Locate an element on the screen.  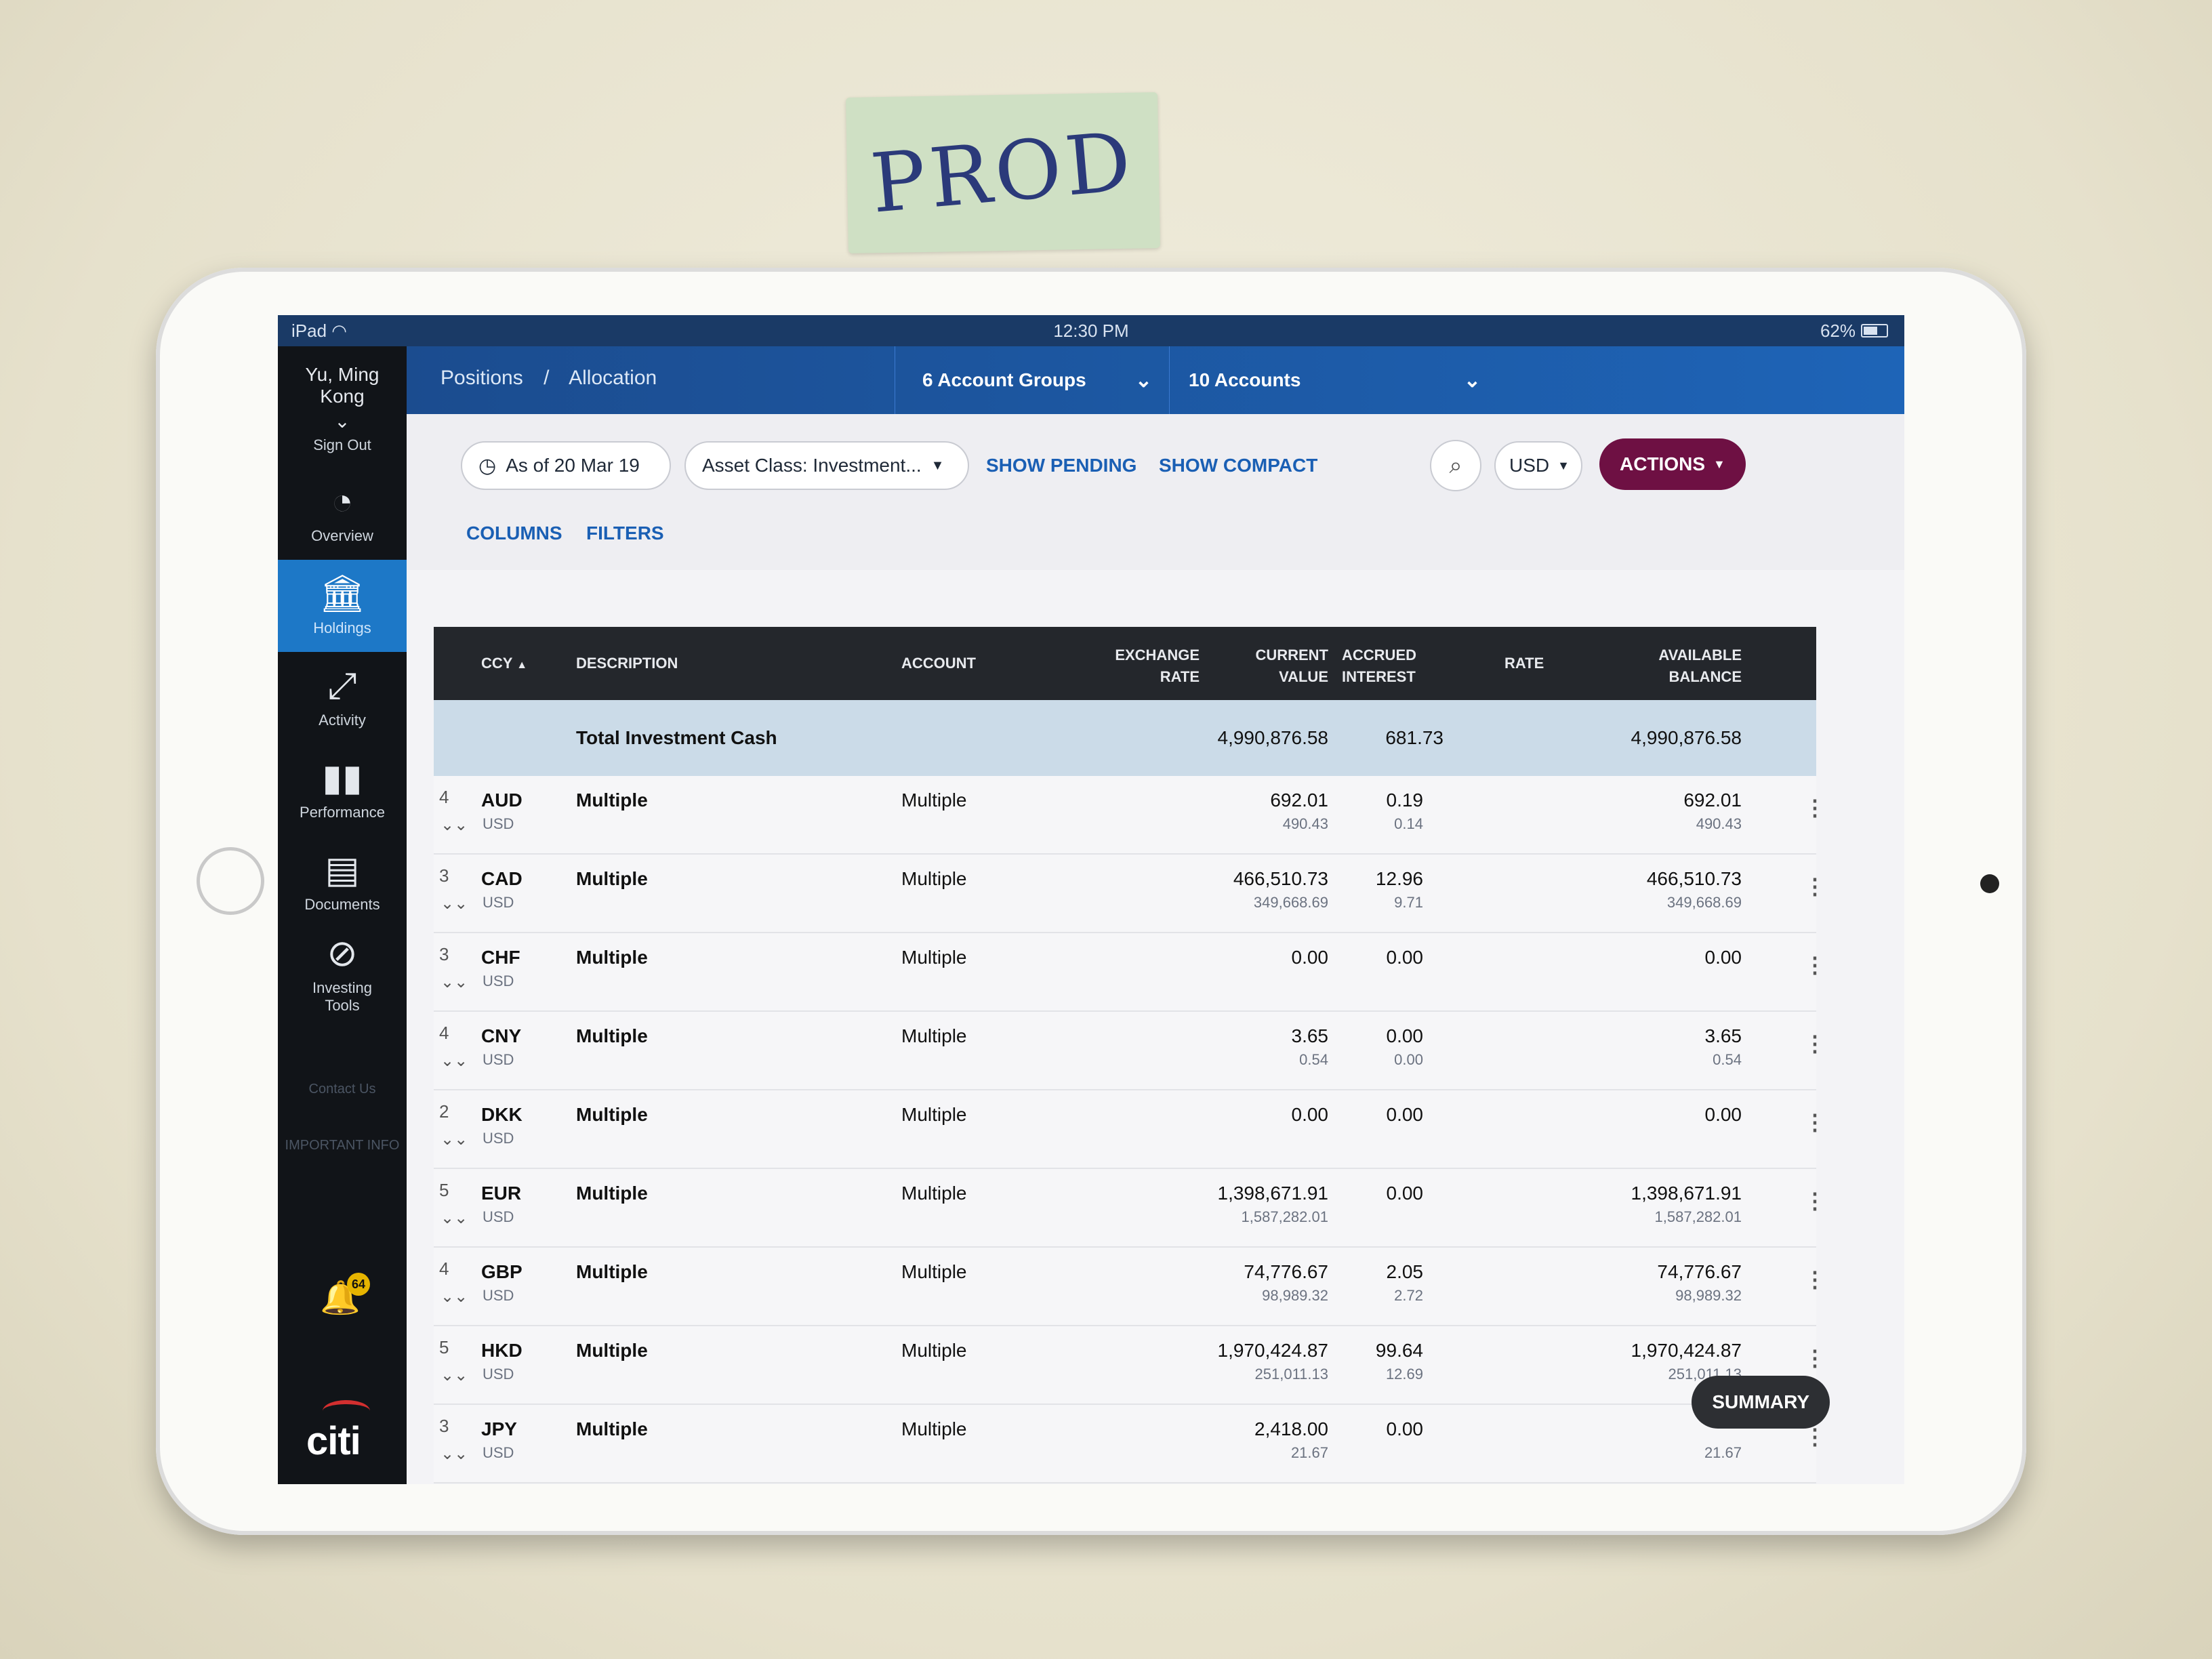
bank-icon: 🏛 is located at coordinates (342, 593).